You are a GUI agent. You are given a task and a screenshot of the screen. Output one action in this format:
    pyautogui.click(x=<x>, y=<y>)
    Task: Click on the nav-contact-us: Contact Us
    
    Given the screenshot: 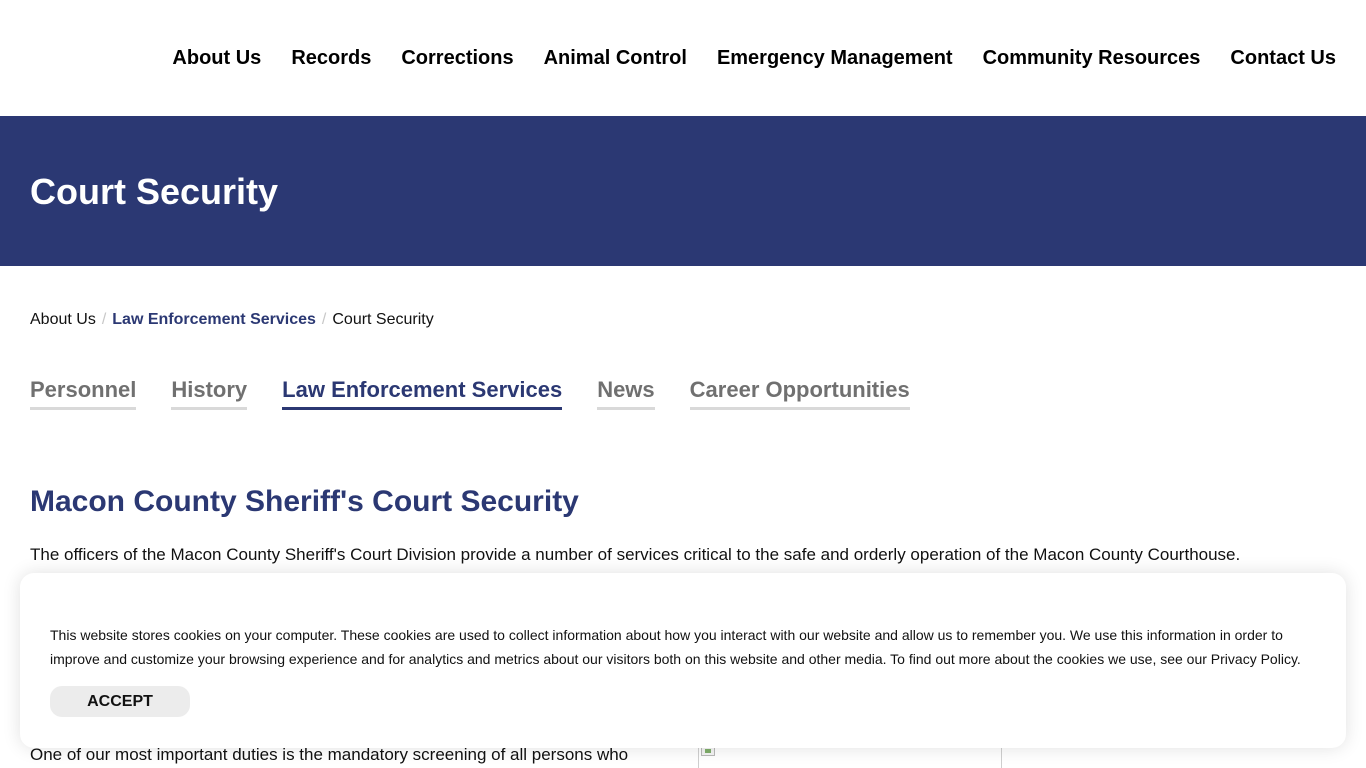 What is the action you would take?
    pyautogui.click(x=1283, y=58)
    